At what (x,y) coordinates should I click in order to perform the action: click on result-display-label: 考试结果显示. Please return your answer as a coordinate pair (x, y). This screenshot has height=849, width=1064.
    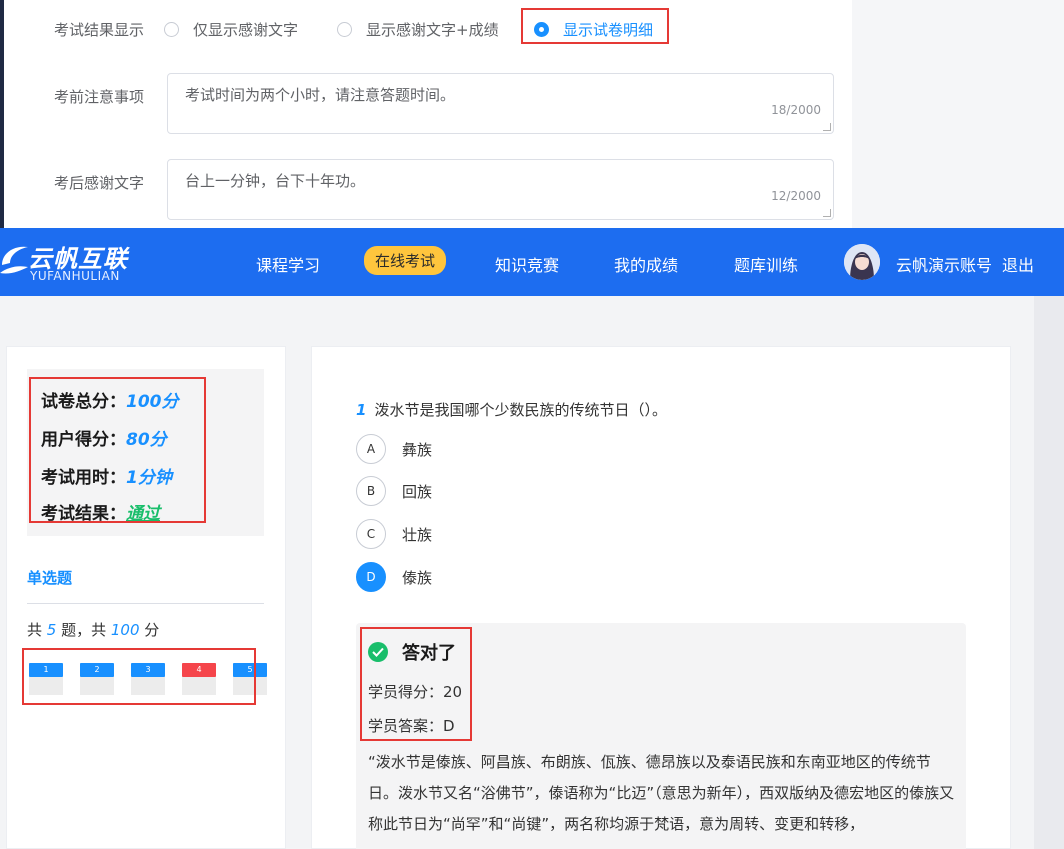
    Looking at the image, I should click on (99, 30).